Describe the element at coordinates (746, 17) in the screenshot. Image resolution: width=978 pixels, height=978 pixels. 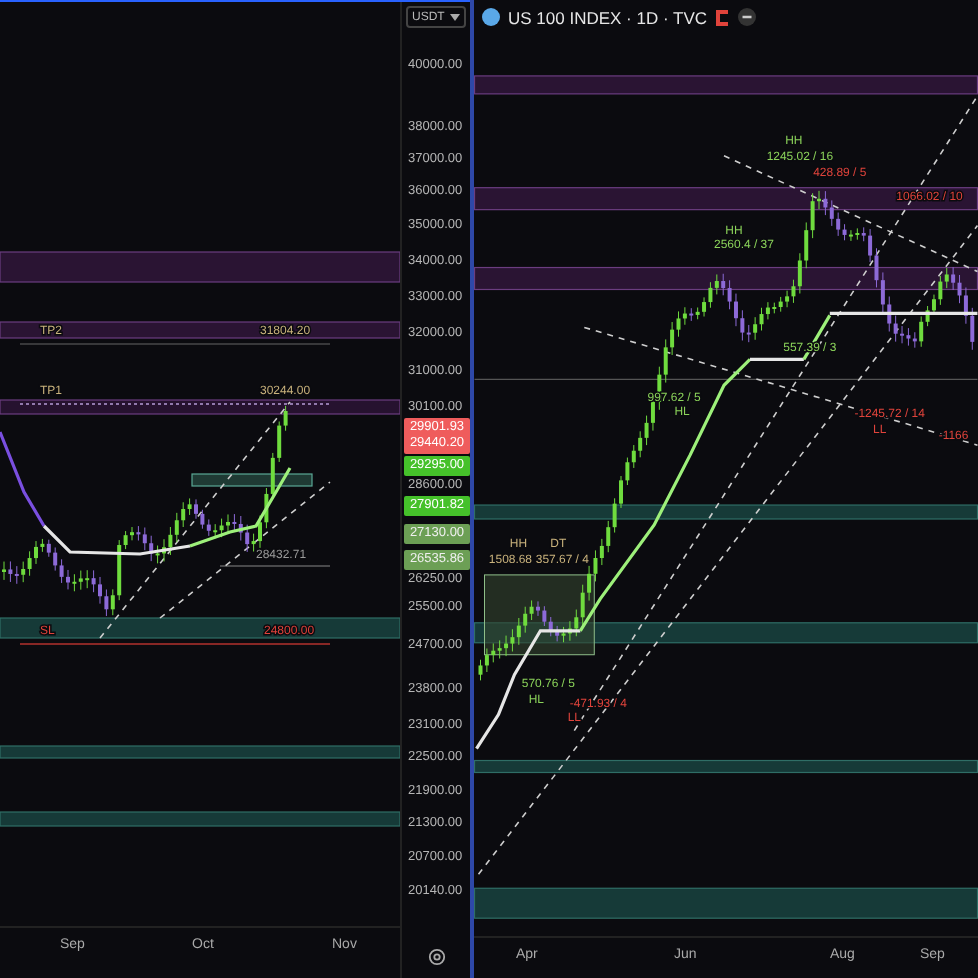
I see `minus-icon` at that location.